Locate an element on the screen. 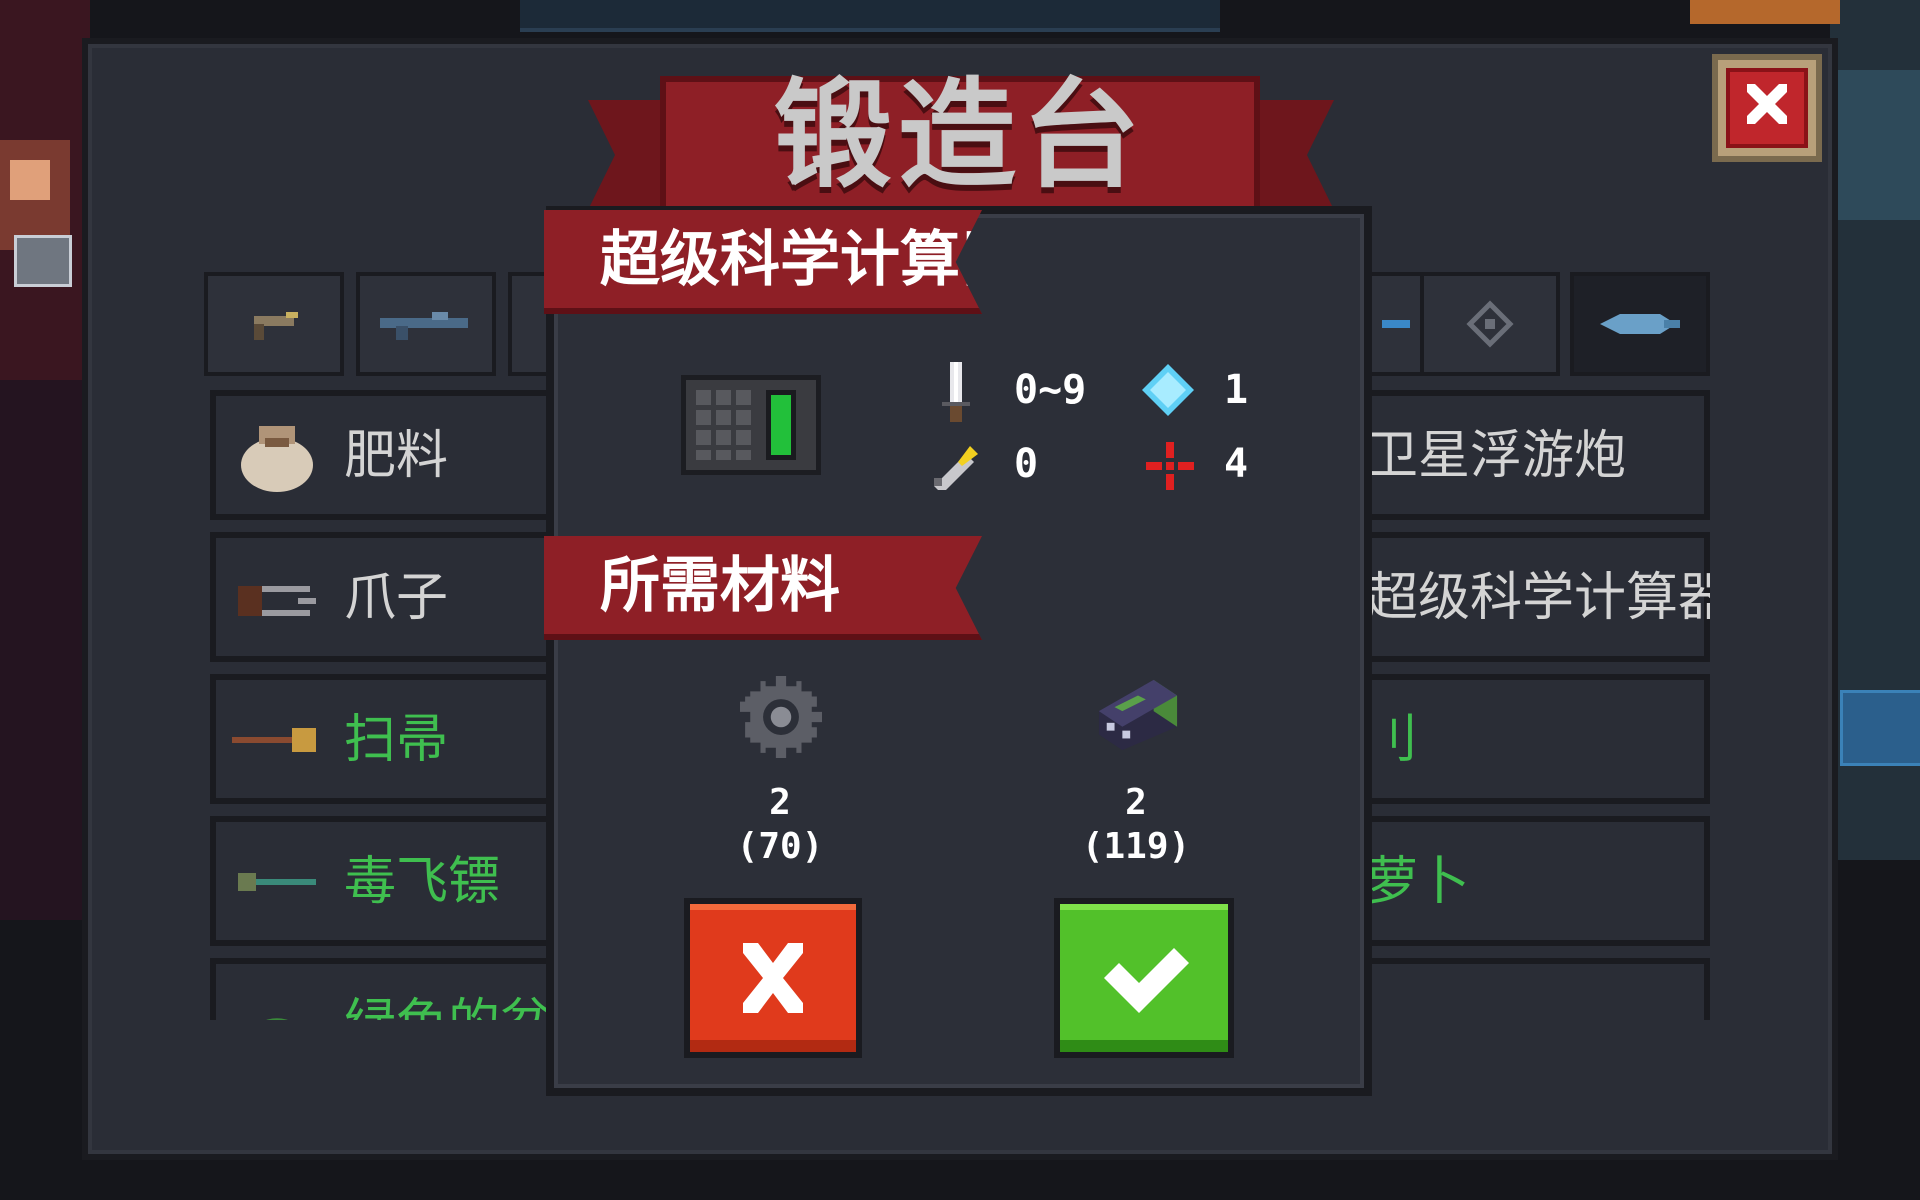 The image size is (1920, 1200). accuracy-icon is located at coordinates (1170, 466).